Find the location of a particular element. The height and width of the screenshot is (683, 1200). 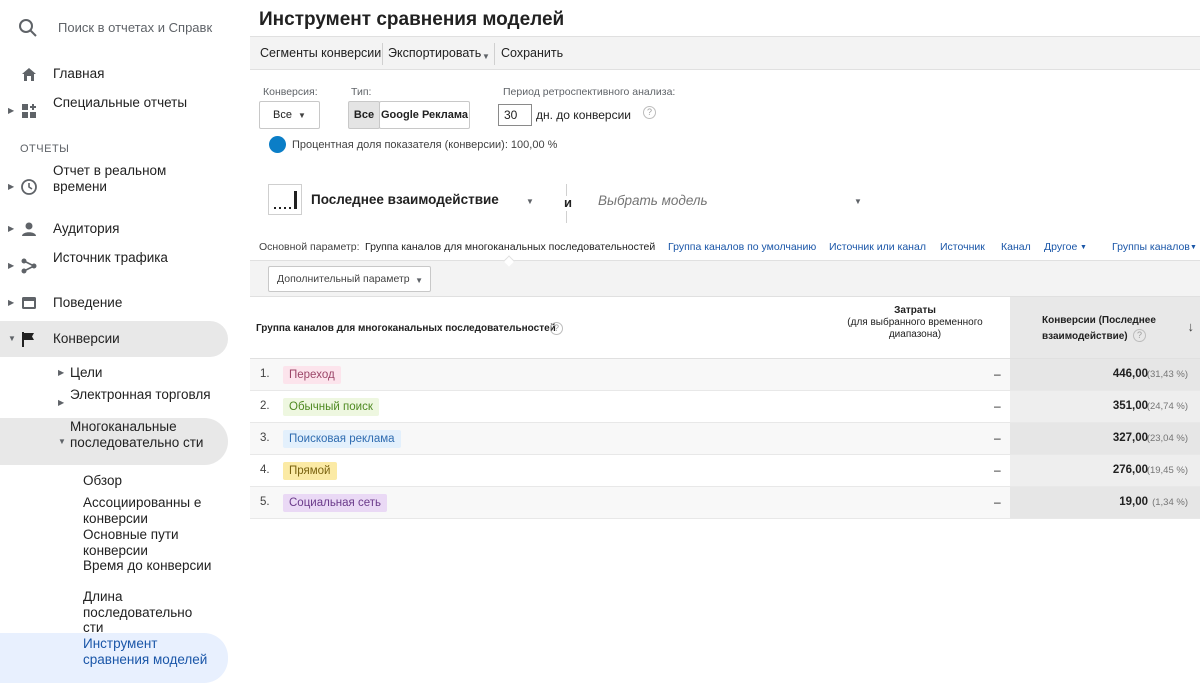

conversions-percent: (31,43 %) is located at coordinates (1167, 374).